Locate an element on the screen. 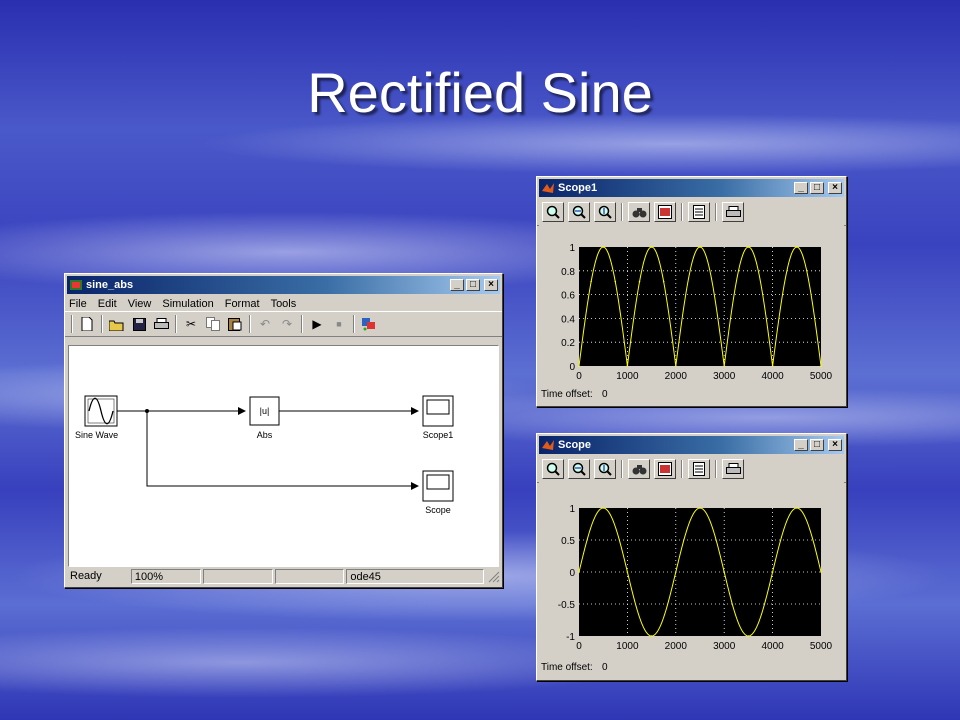 Image resolution: width=960 pixels, height=720 pixels. menu-view: View is located at coordinates (140, 304).